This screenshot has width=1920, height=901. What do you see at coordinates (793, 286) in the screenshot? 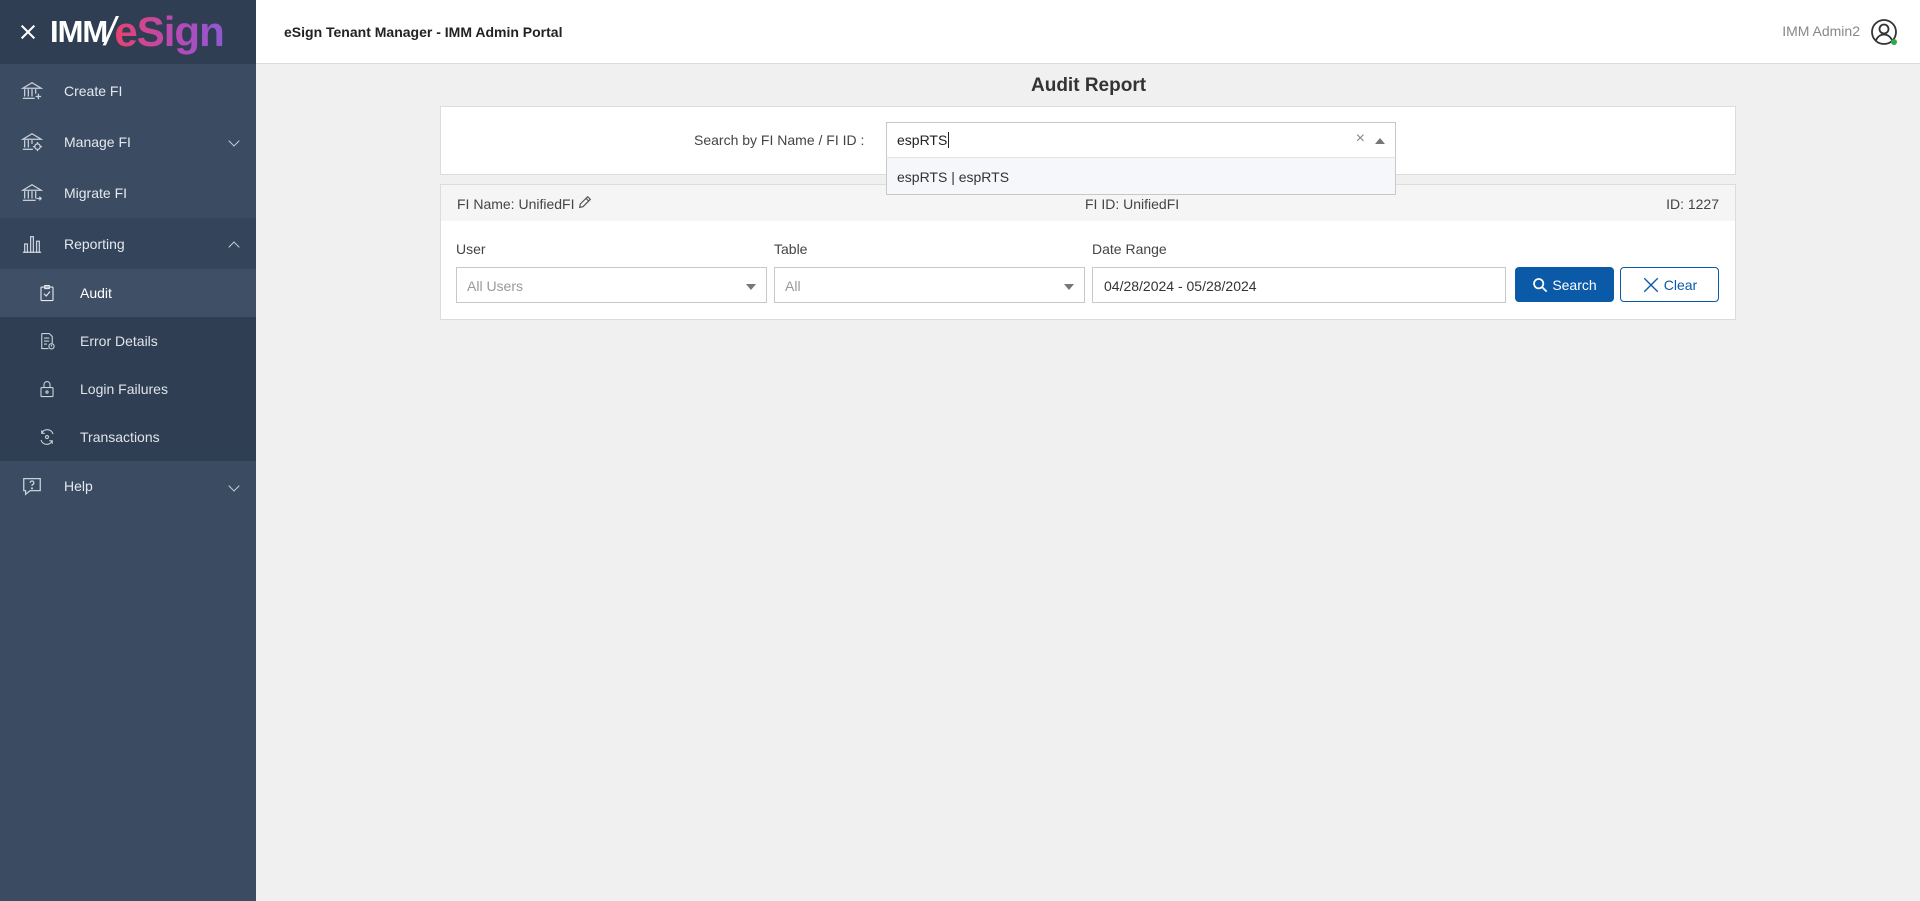
I see `table-select-value: All` at bounding box center [793, 286].